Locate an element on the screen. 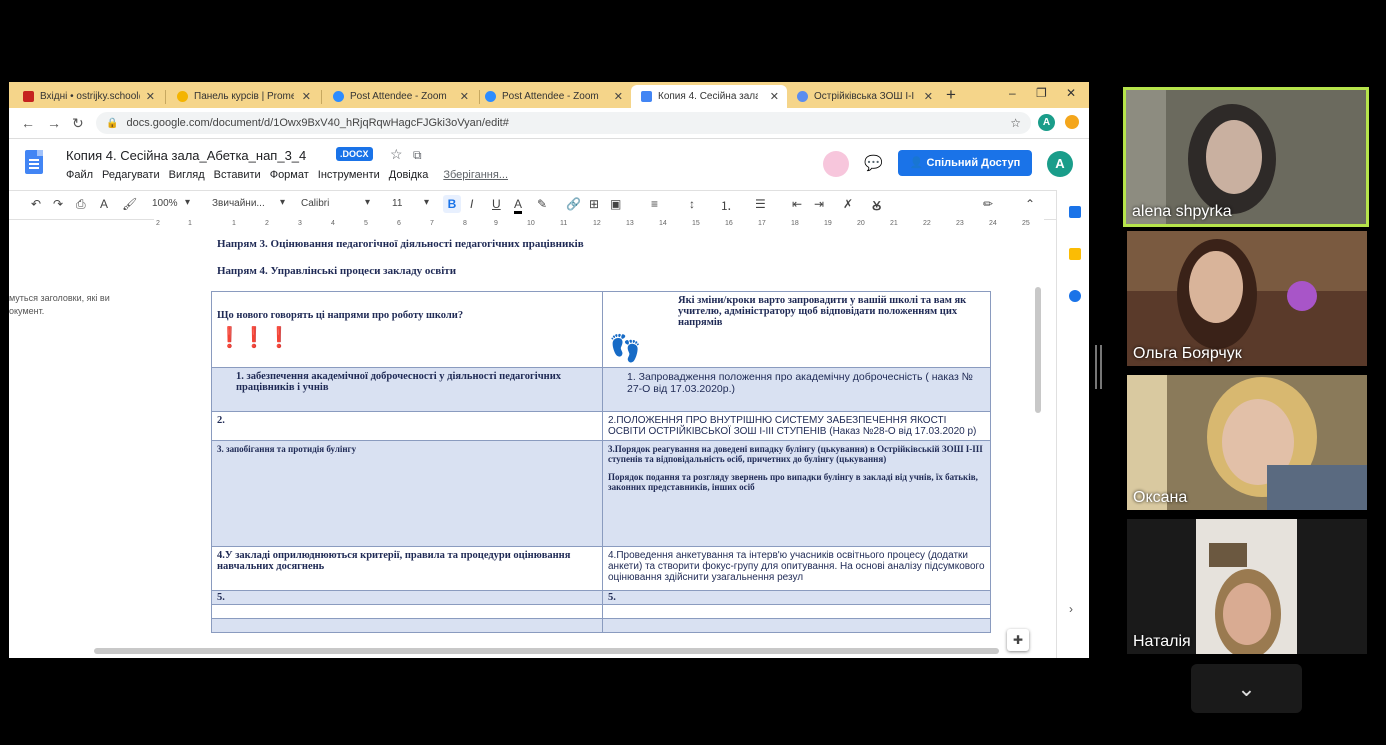 Image resolution: width=1386 pixels, height=745 pixels. footprints-icon: 👣 is located at coordinates (625, 348).